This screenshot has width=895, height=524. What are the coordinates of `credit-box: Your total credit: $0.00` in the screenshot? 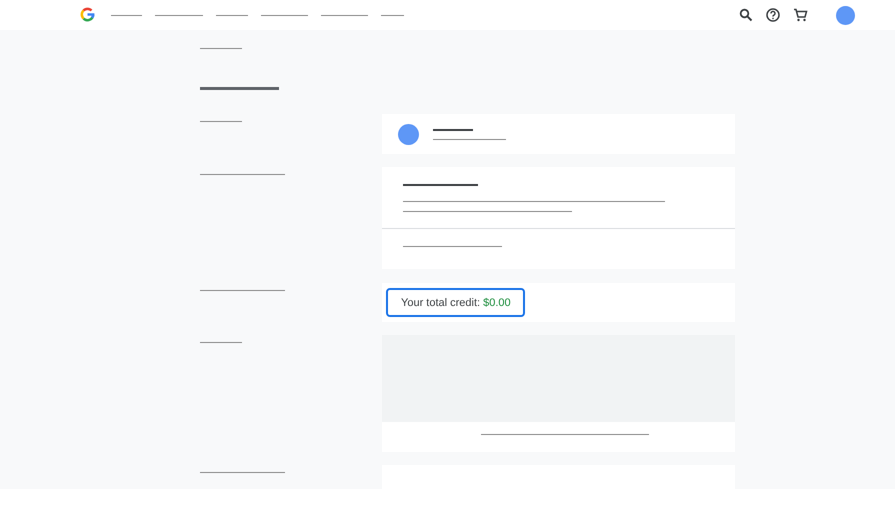 It's located at (455, 302).